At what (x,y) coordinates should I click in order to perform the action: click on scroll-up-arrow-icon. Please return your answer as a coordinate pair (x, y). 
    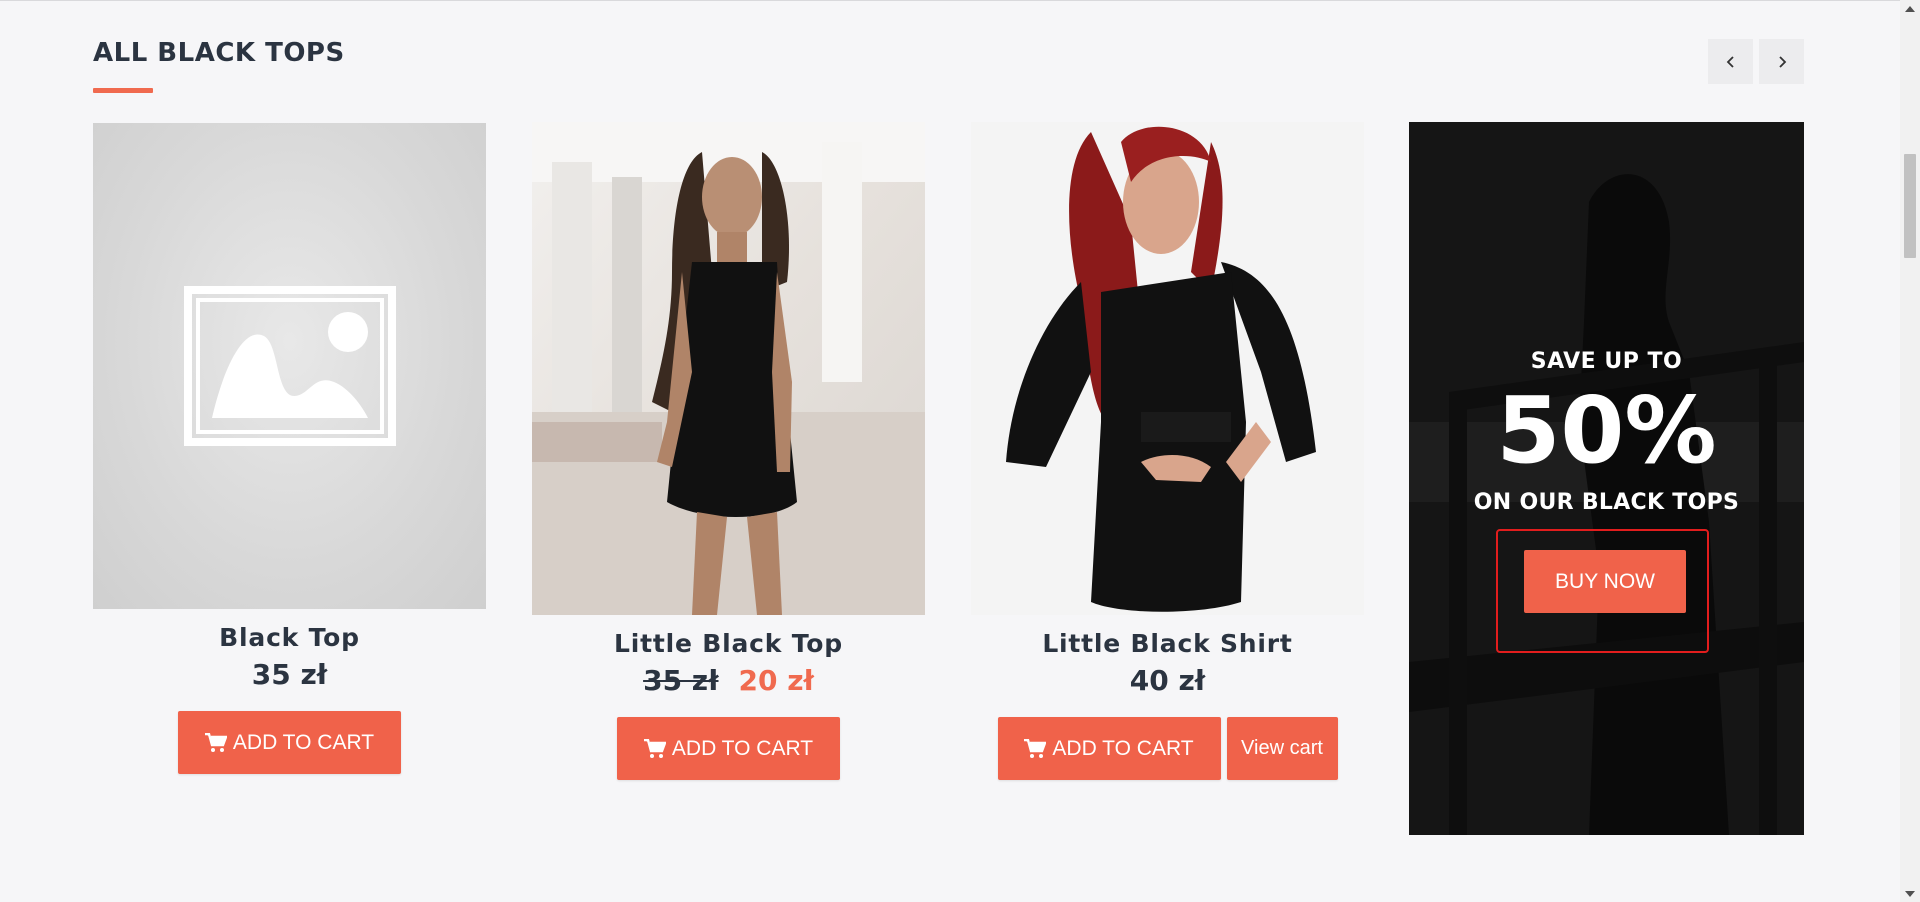
    Looking at the image, I should click on (1910, 8).